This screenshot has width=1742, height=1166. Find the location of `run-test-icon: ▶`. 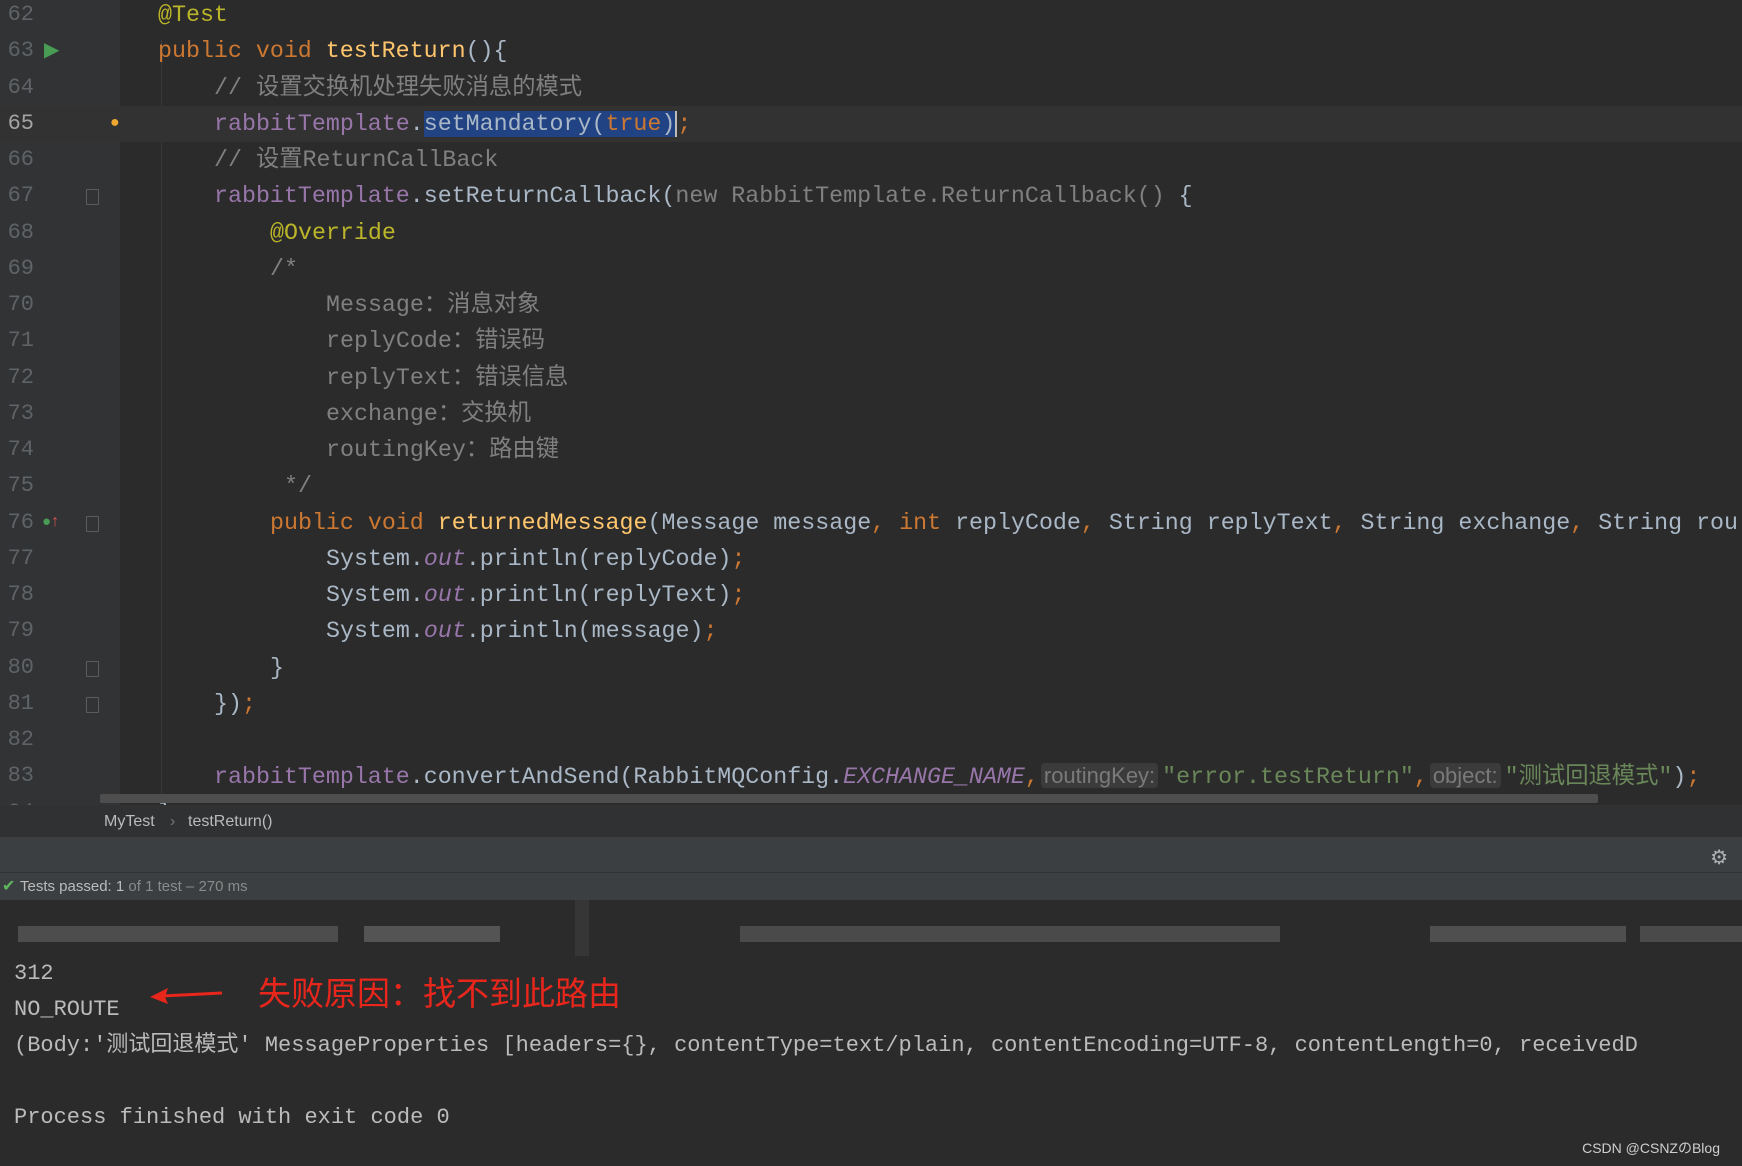

run-test-icon: ▶ is located at coordinates (51, 50).